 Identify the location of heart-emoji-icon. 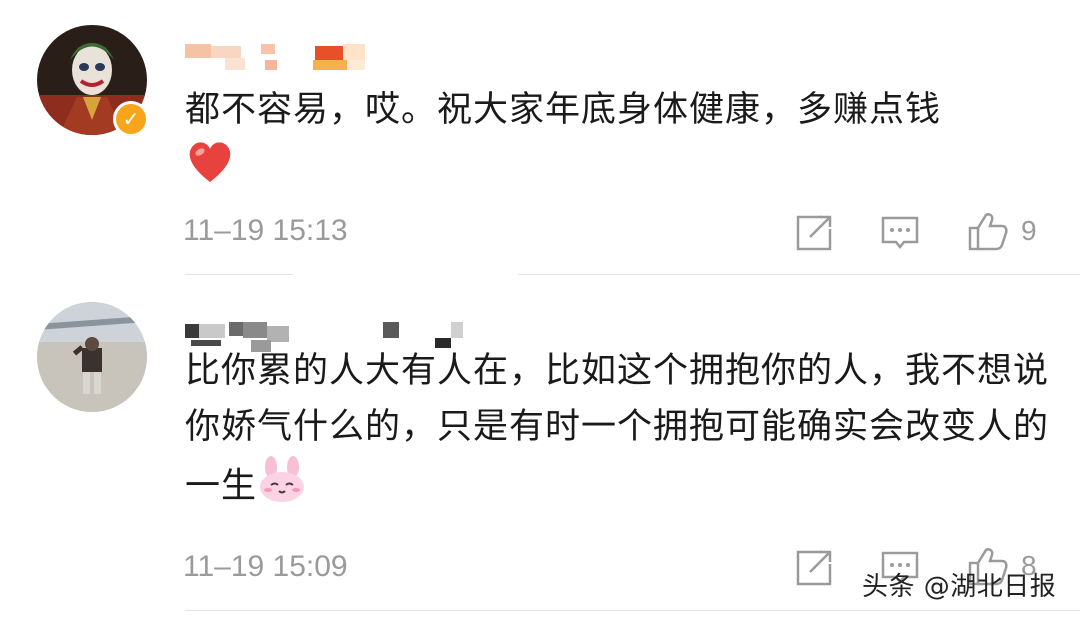
(210, 169).